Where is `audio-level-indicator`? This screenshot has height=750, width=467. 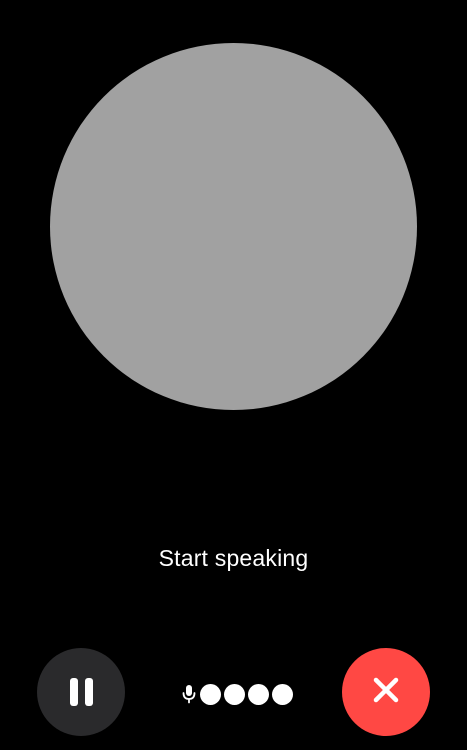 audio-level-indicator is located at coordinates (237, 694).